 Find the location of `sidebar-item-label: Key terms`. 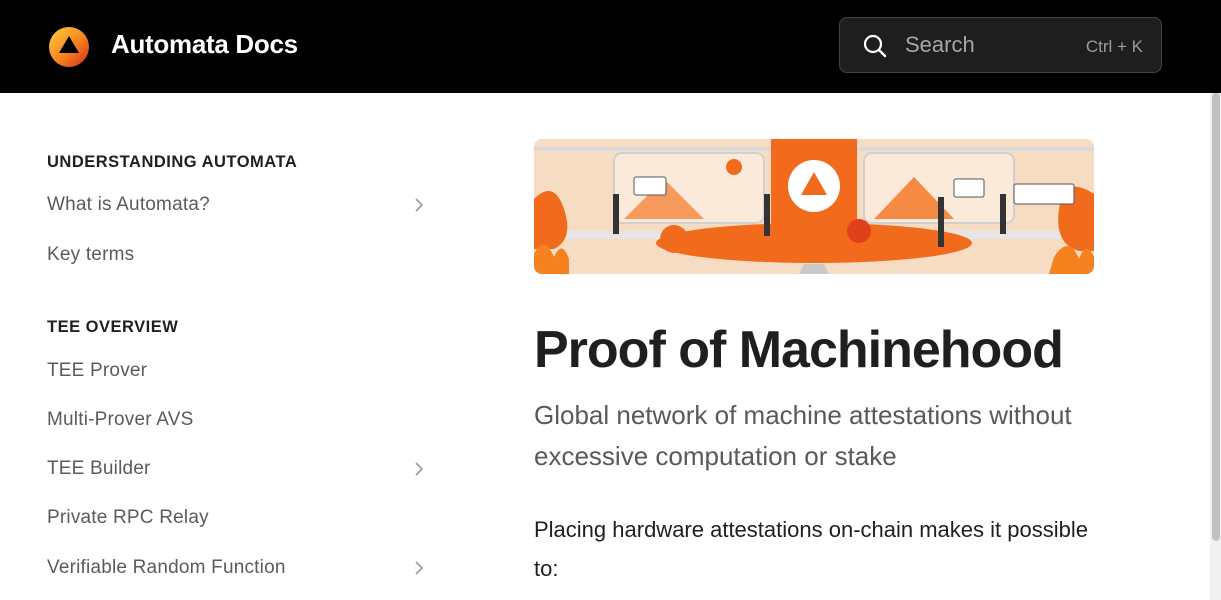

sidebar-item-label: Key terms is located at coordinates (91, 254).